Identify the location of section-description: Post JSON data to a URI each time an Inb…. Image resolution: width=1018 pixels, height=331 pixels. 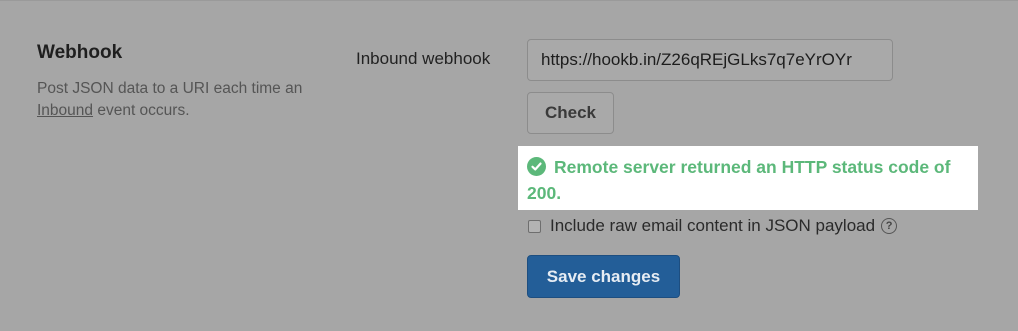
(172, 100).